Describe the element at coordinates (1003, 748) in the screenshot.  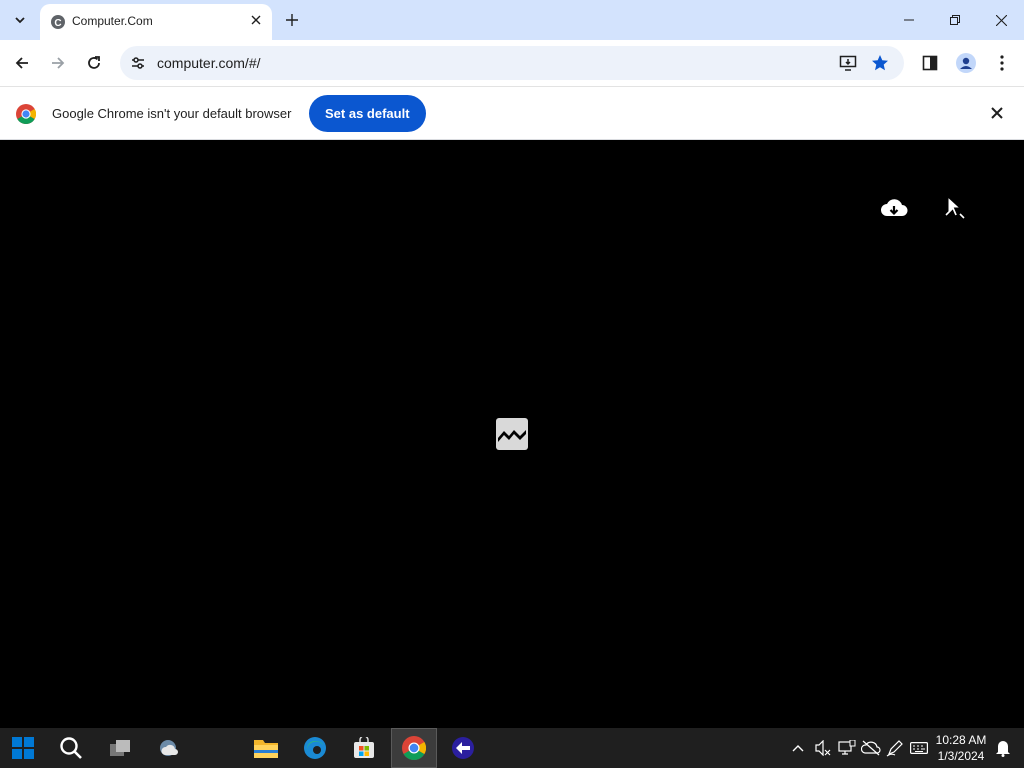
I see `notification-icon` at that location.